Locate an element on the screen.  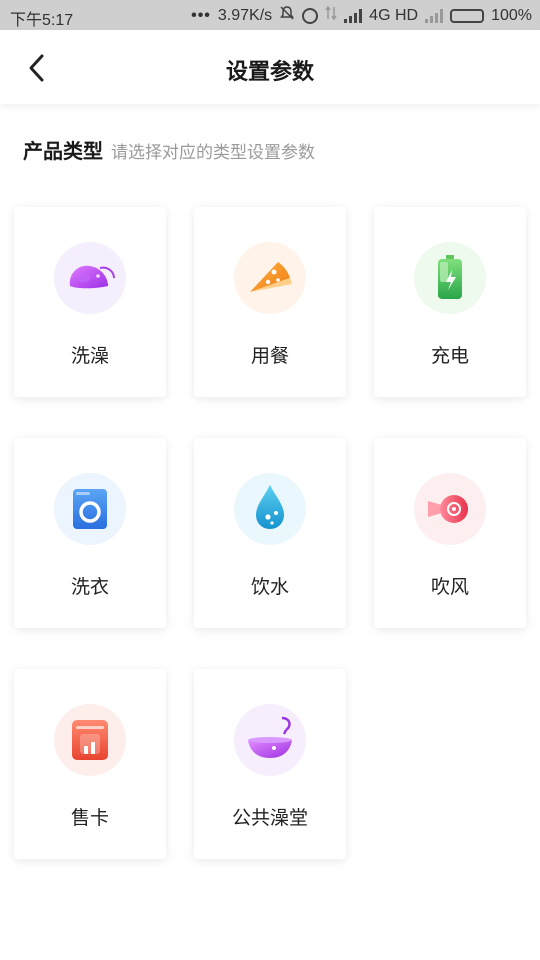
card-sale-icon is located at coordinates (90, 740).